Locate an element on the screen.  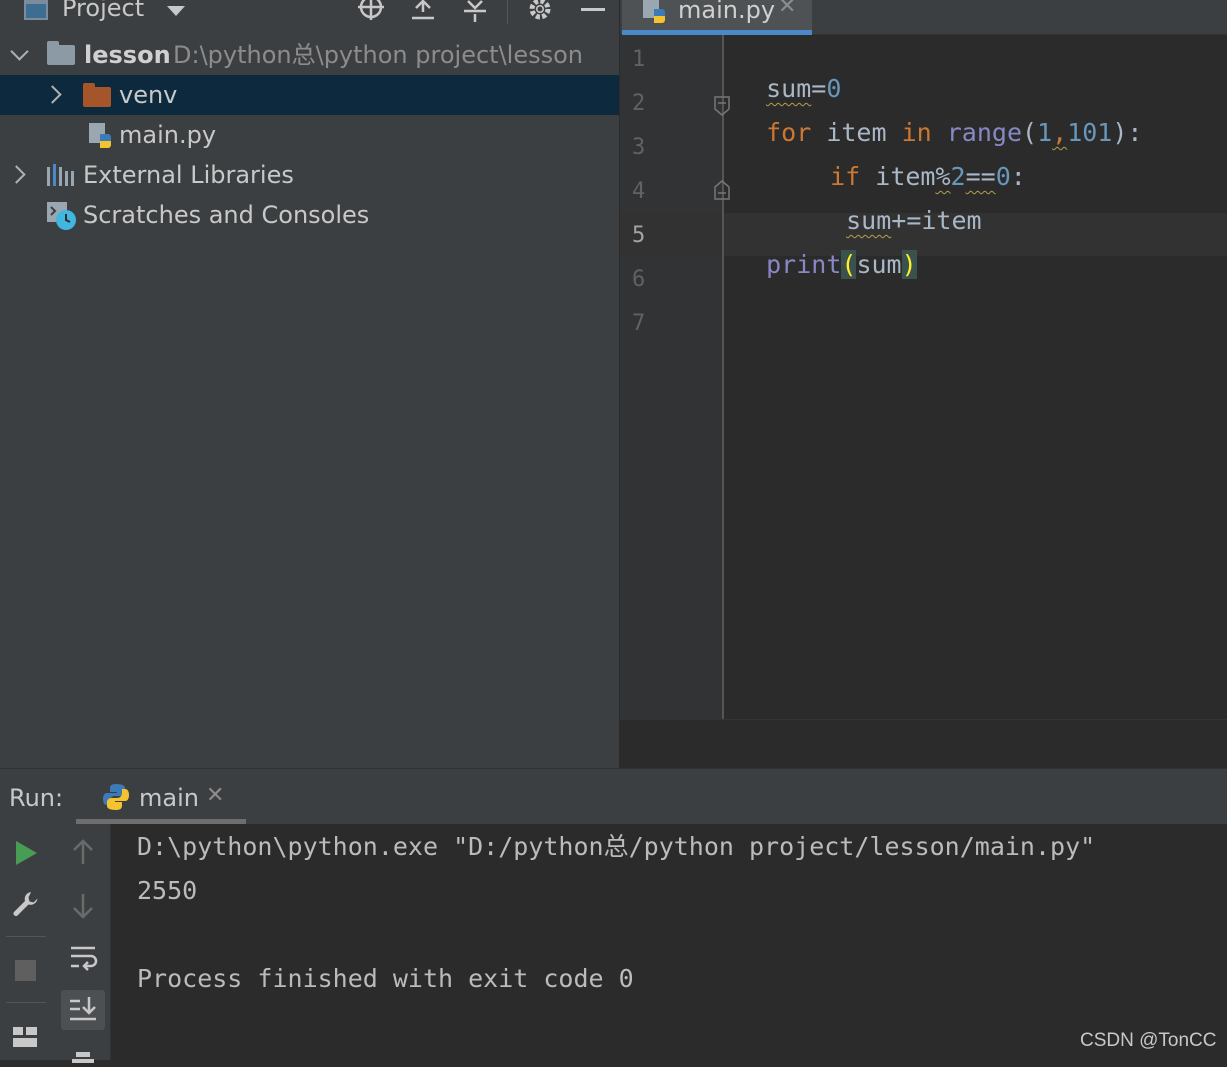
editor-bottom-area is located at coordinates (923, 744).